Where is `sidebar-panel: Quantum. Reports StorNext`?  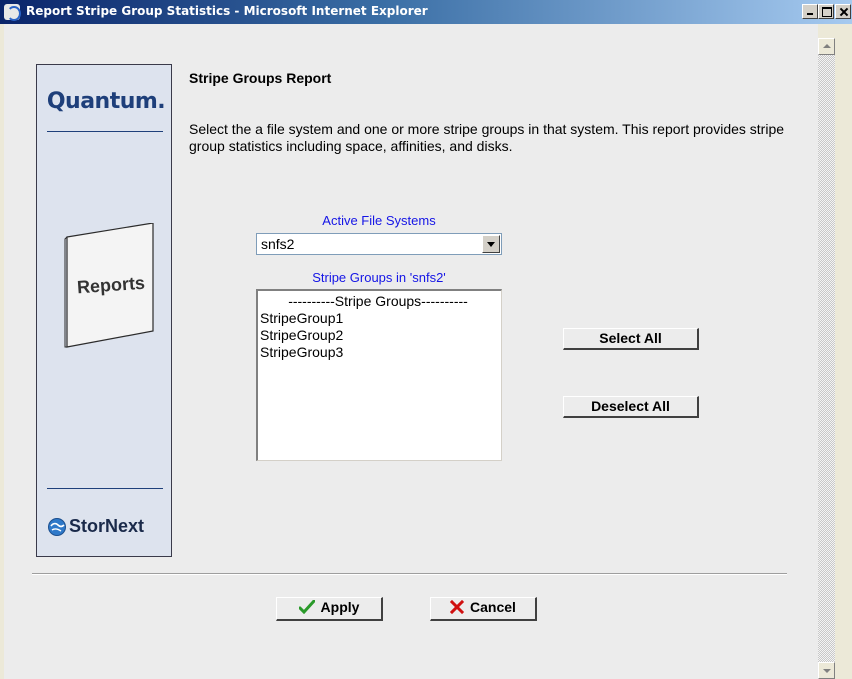 sidebar-panel: Quantum. Reports StorNext is located at coordinates (104, 310).